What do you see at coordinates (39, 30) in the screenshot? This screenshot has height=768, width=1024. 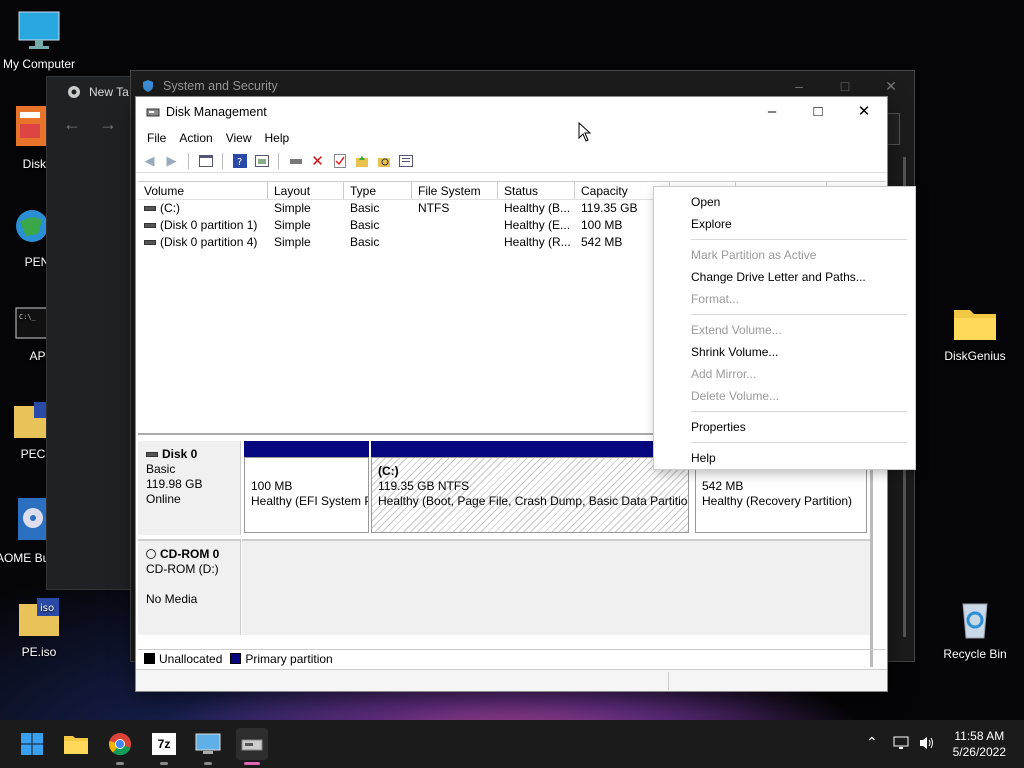 I see `monitor-icon` at bounding box center [39, 30].